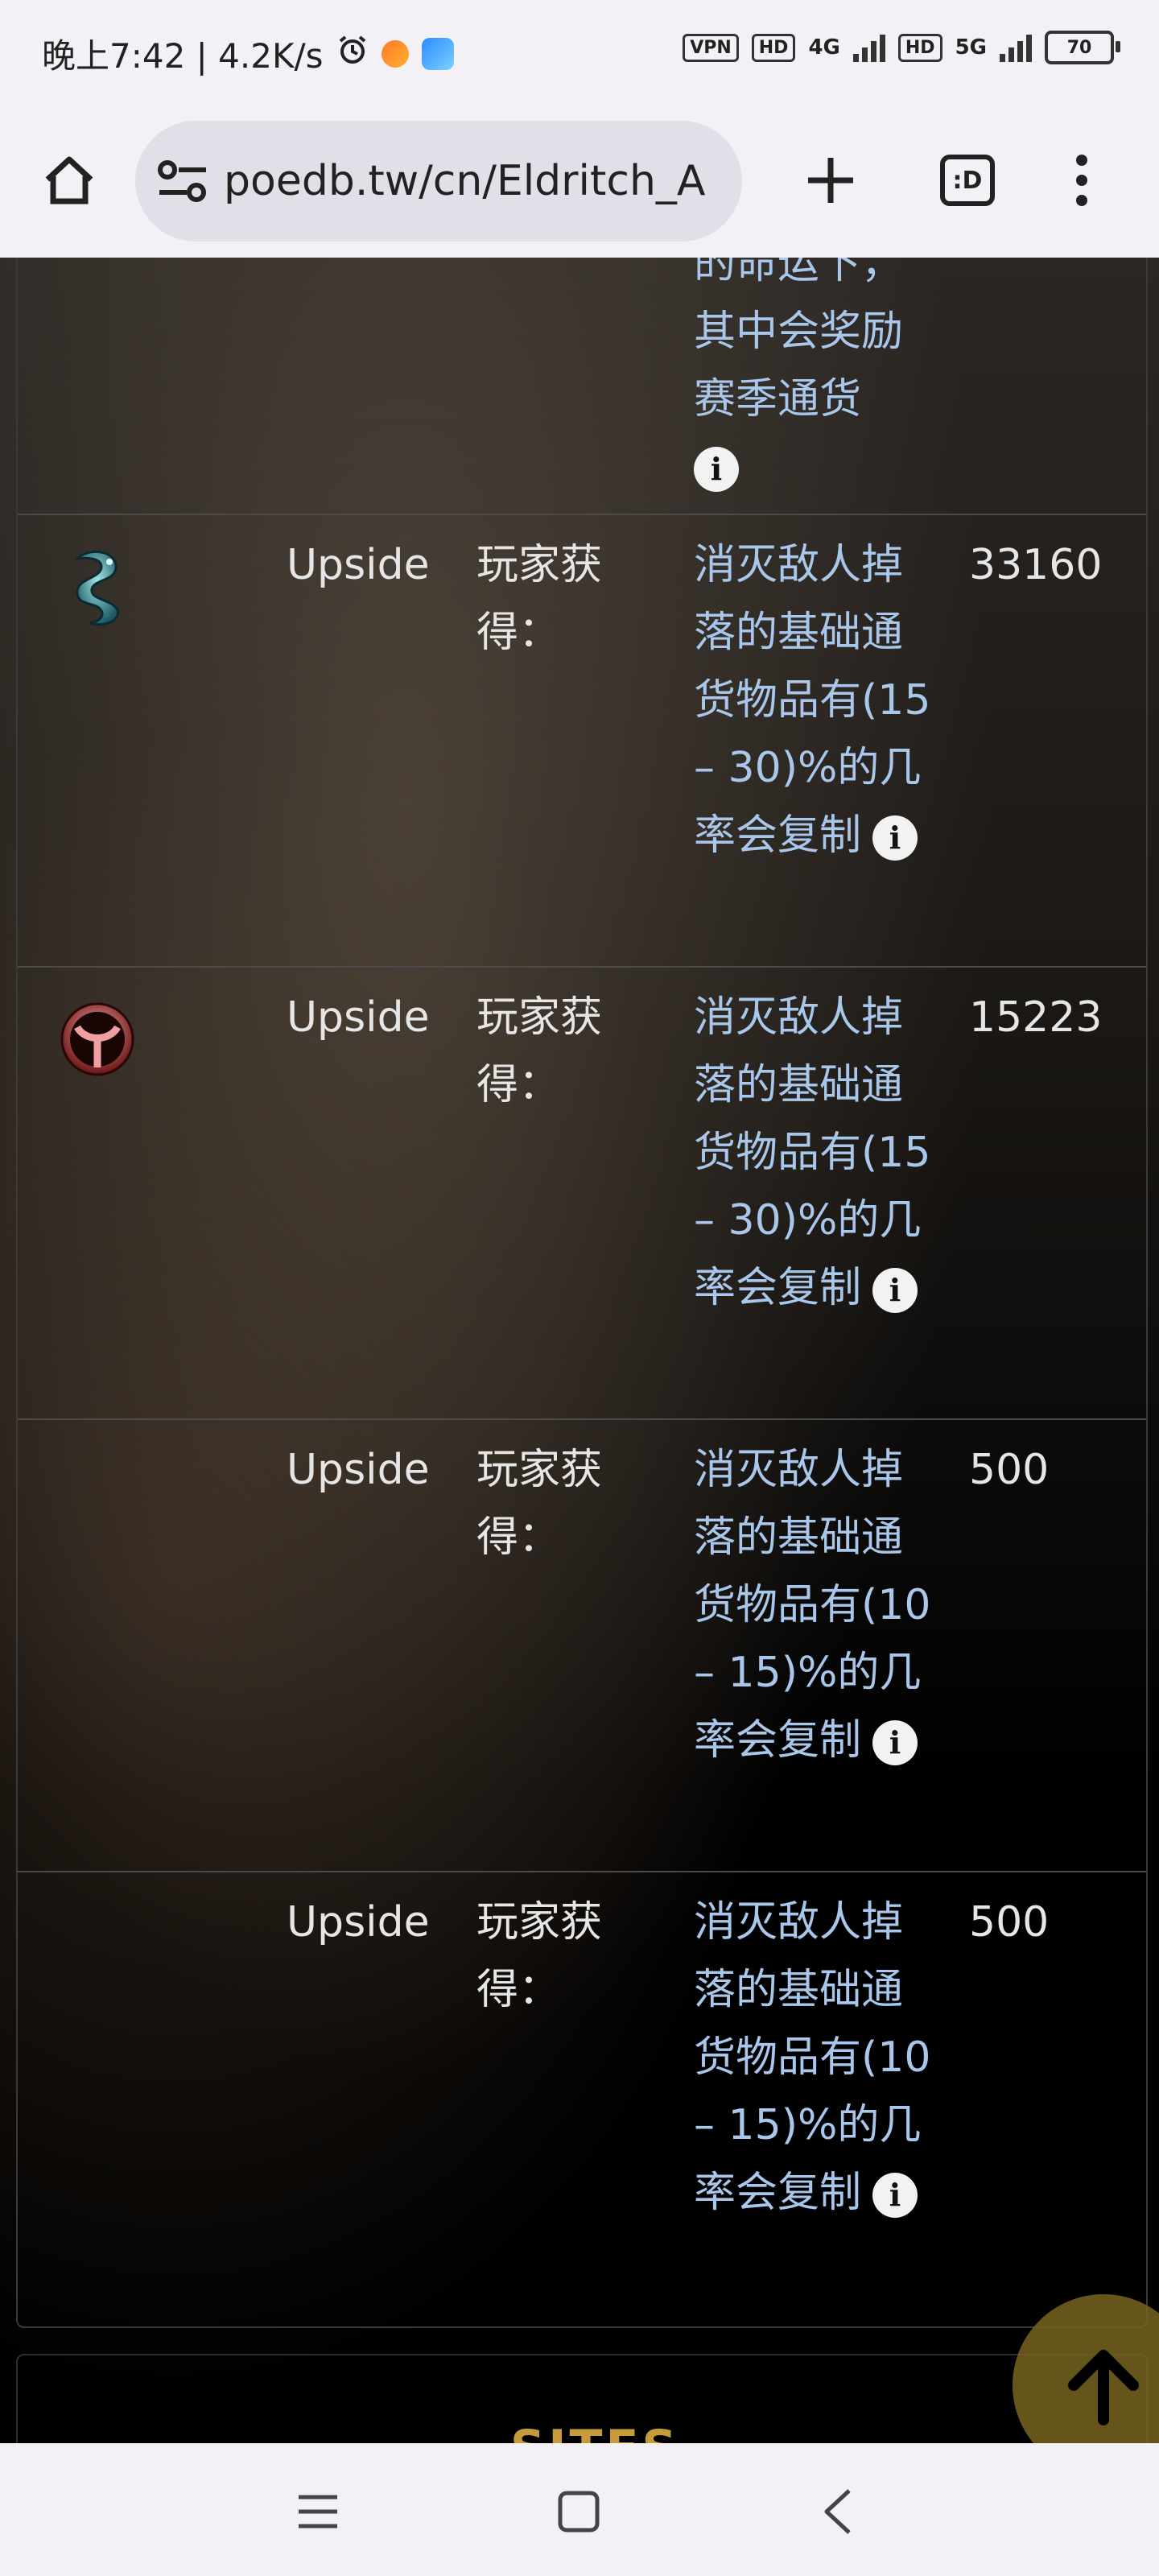 The height and width of the screenshot is (2576, 1159). I want to click on home-button, so click(69, 180).